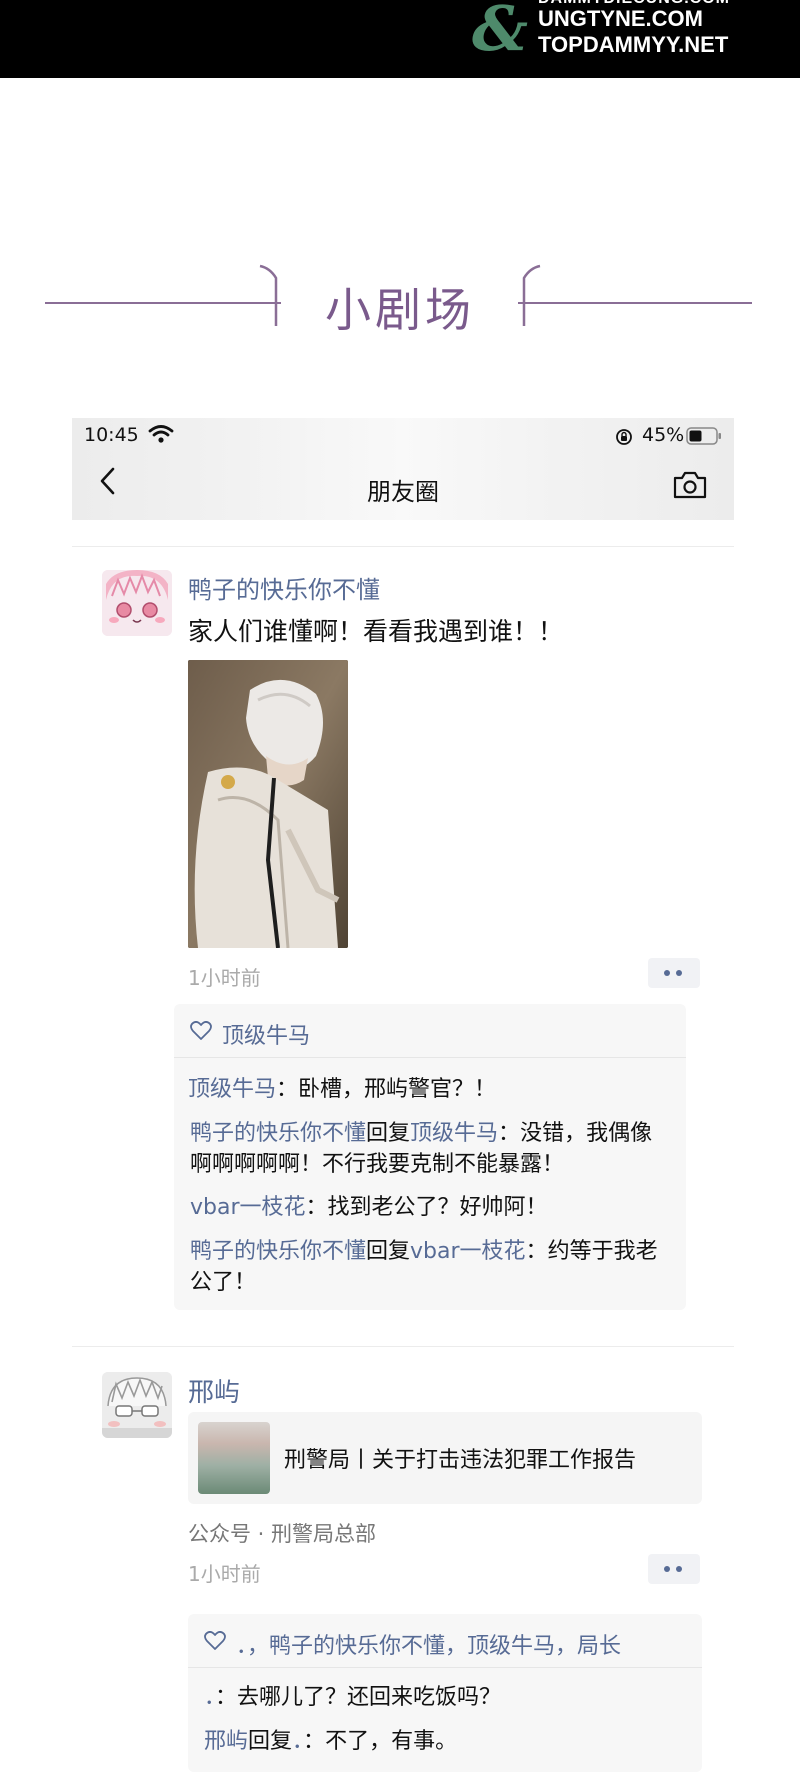 The height and width of the screenshot is (1772, 800). Describe the element at coordinates (428, 1644) in the screenshot. I see `likes-names: ．，鸭子的快乐你不懂，顶级牛马，局长` at that location.